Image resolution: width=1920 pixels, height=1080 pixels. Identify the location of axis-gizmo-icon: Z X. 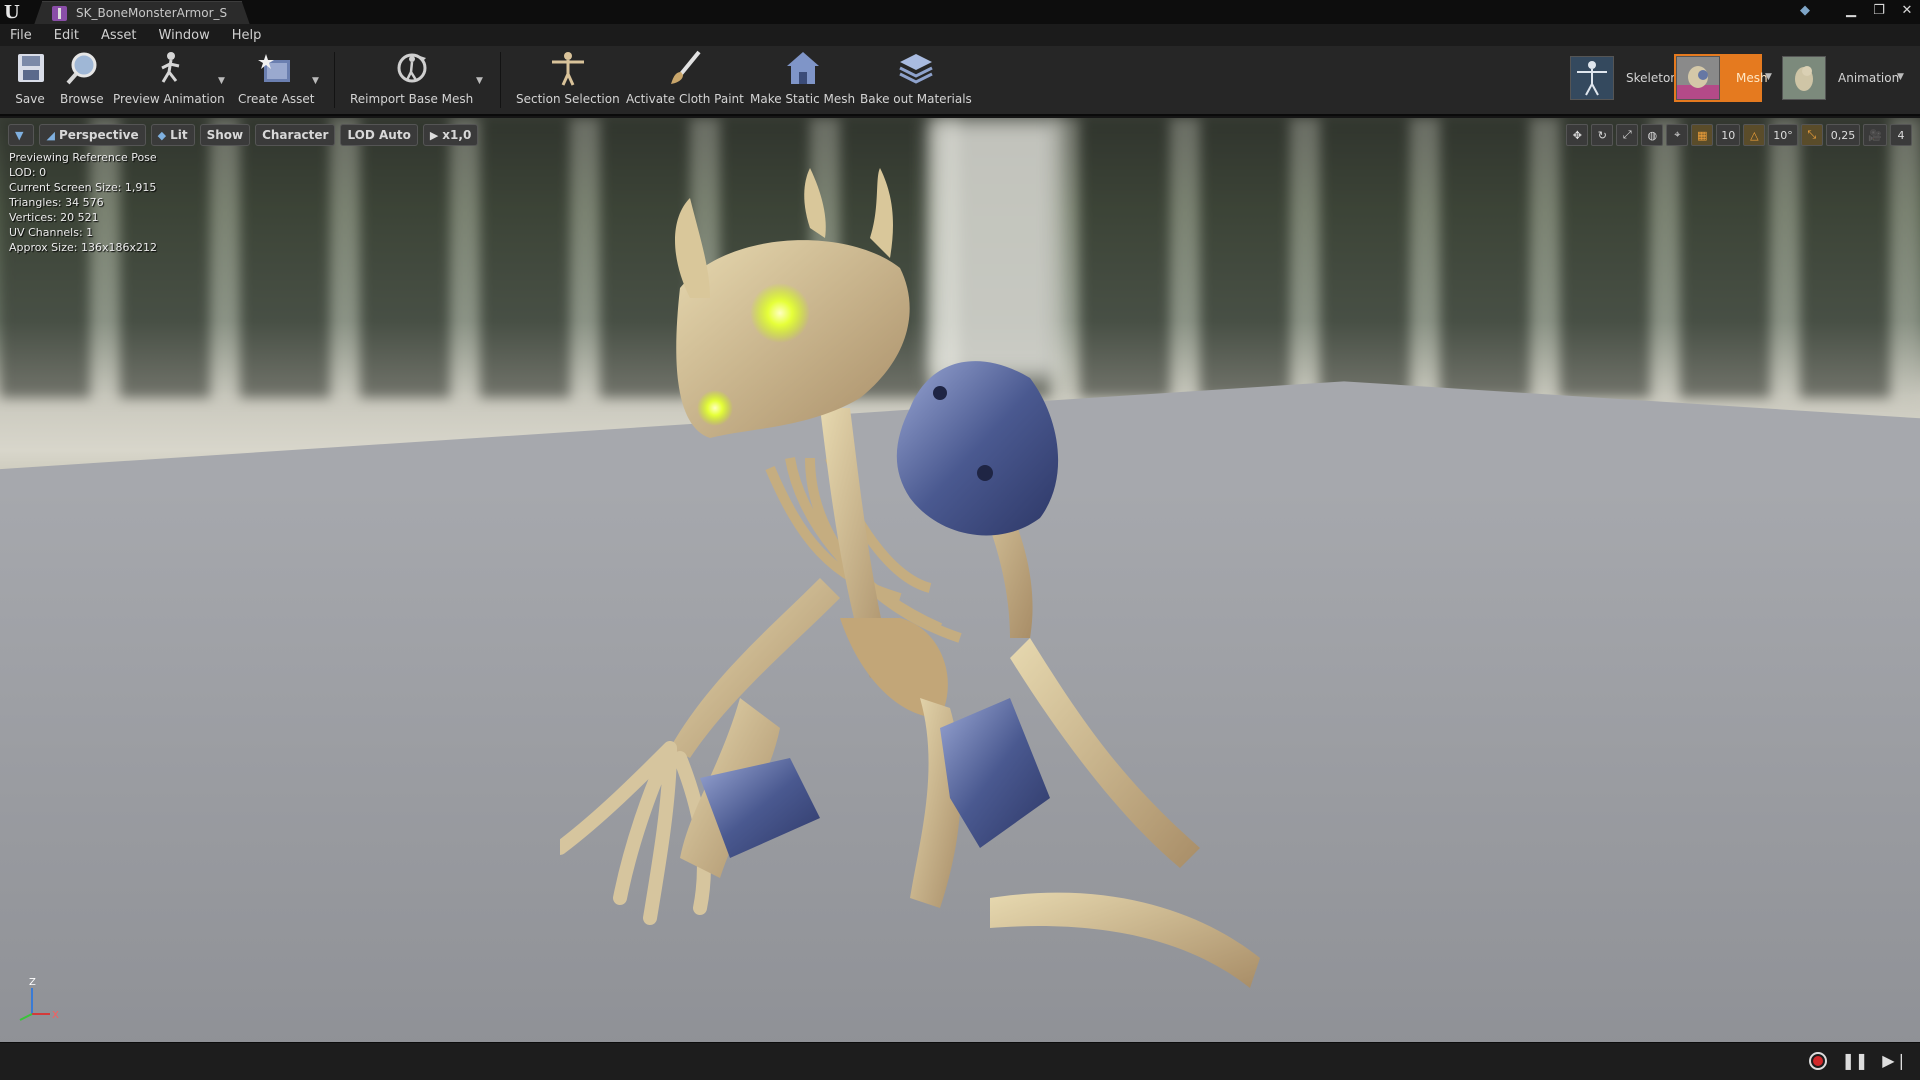
(39, 999).